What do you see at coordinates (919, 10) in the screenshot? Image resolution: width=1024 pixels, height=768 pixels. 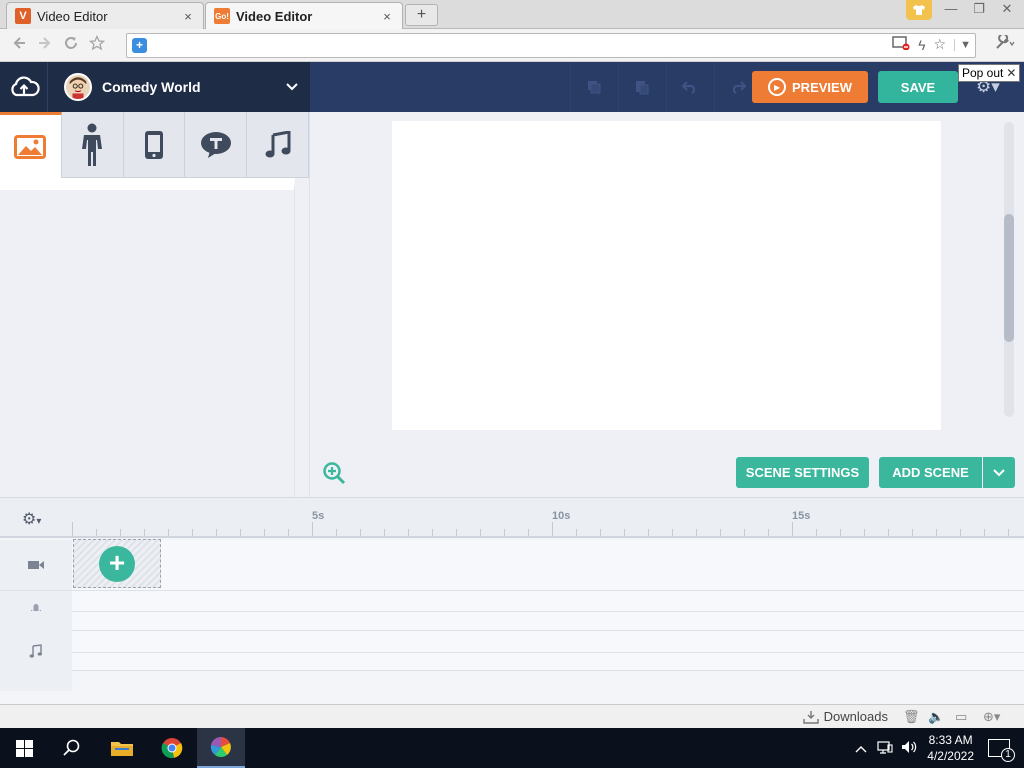 I see `extension-icon` at bounding box center [919, 10].